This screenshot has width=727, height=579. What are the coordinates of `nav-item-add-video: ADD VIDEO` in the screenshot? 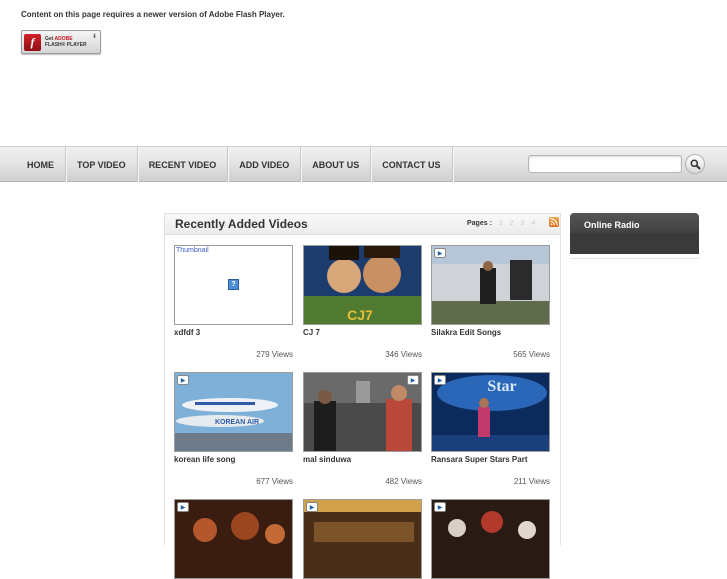 It's located at (265, 164).